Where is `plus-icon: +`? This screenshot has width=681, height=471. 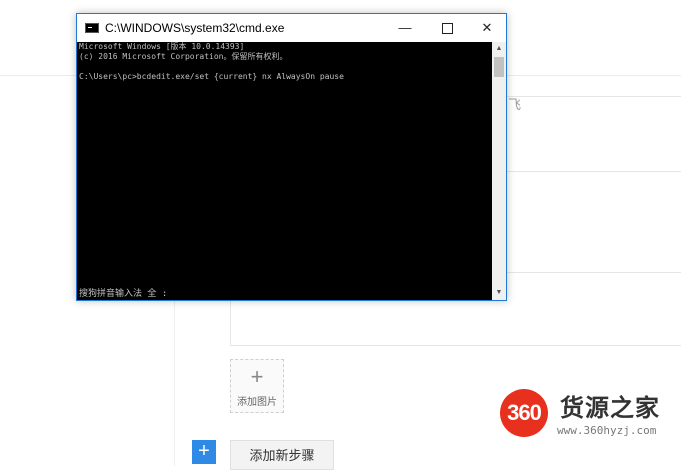 plus-icon: + is located at coordinates (257, 376).